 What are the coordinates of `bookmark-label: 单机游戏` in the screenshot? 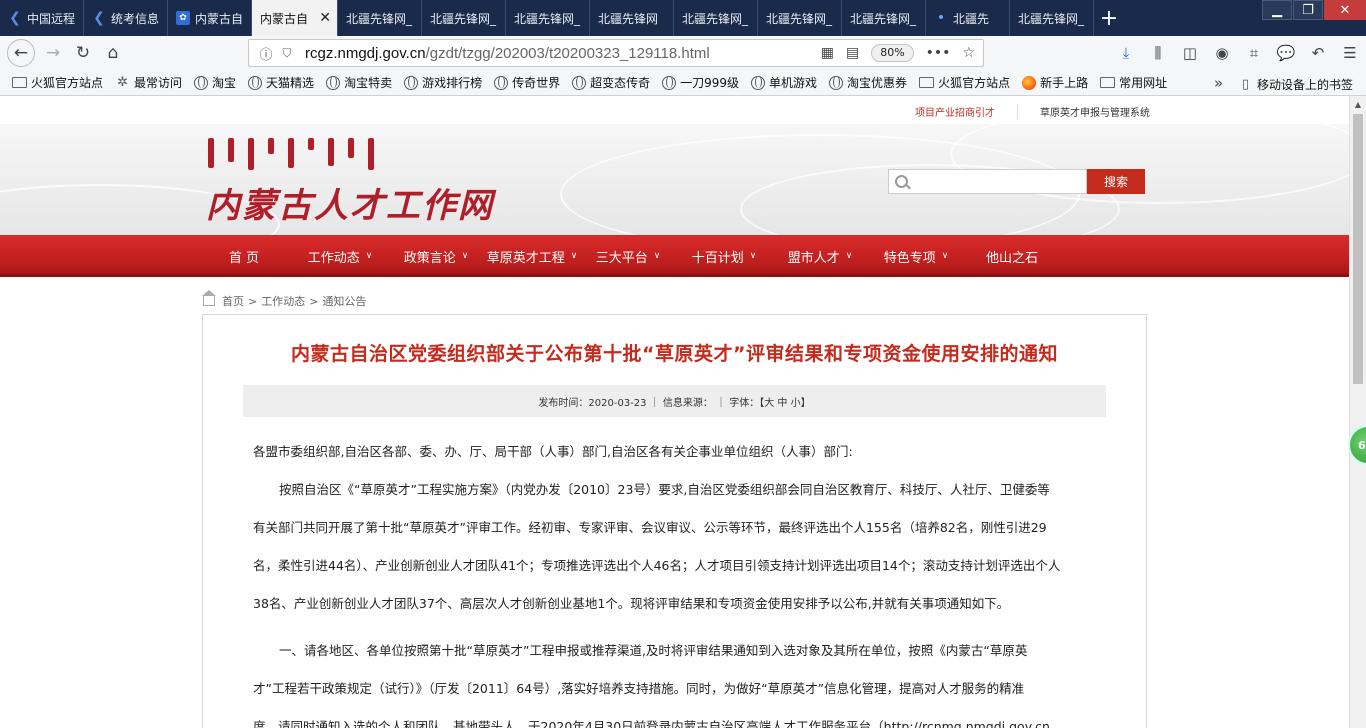 It's located at (793, 83).